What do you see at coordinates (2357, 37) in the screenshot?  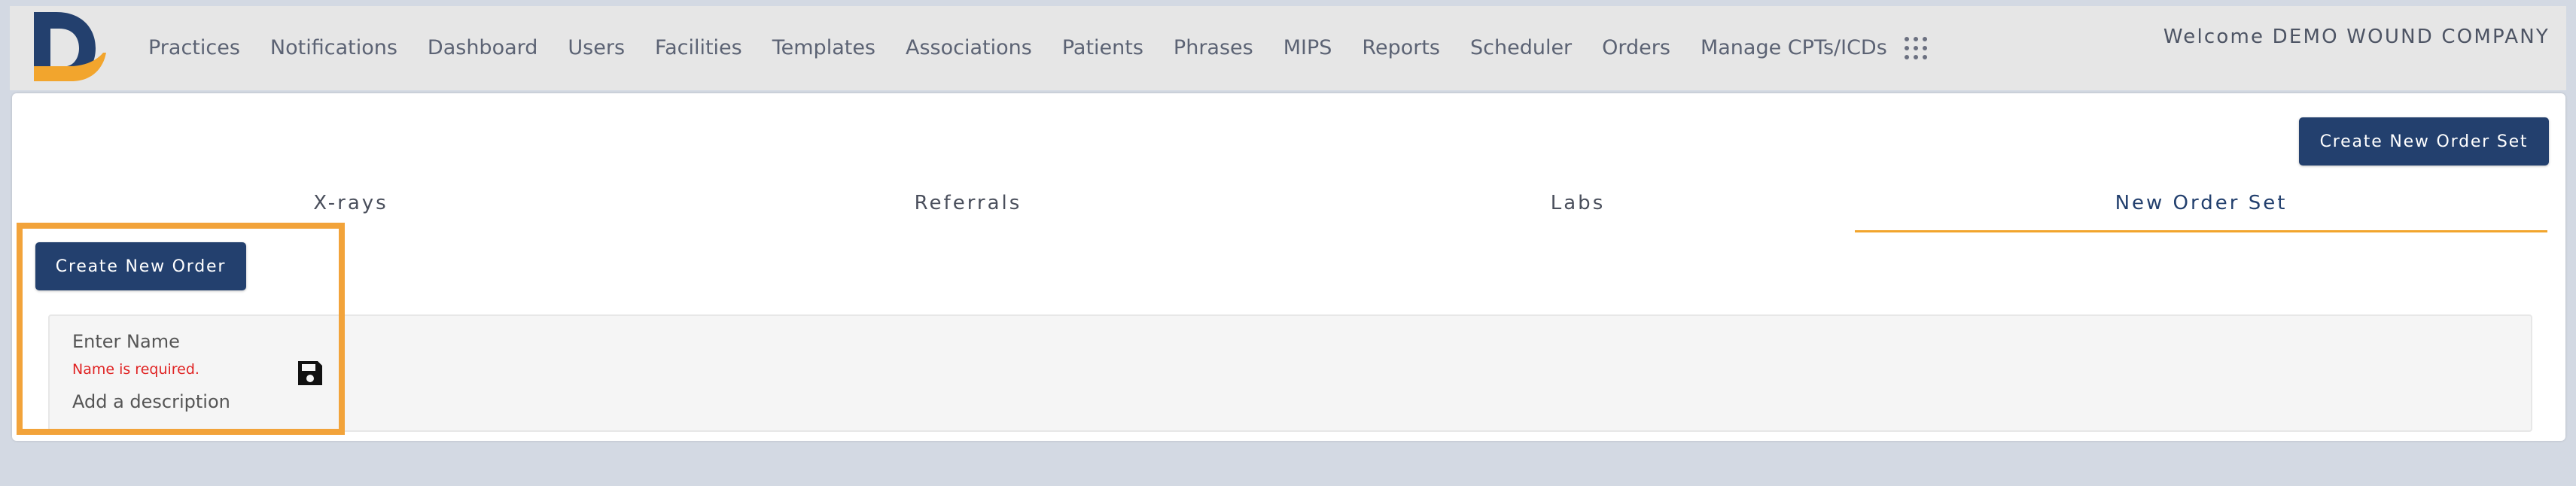 I see `welcome-message: Welcome DEMO WOUND COMPANY` at bounding box center [2357, 37].